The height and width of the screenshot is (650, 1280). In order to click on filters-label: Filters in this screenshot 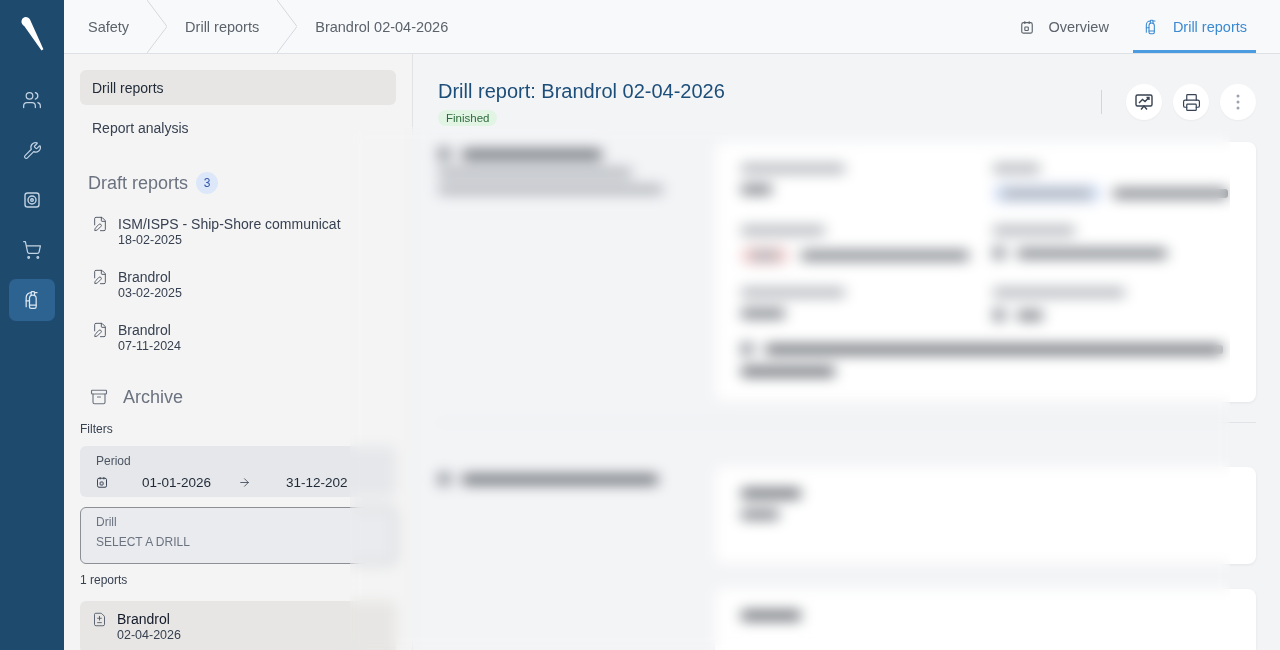, I will do `click(97, 429)`.